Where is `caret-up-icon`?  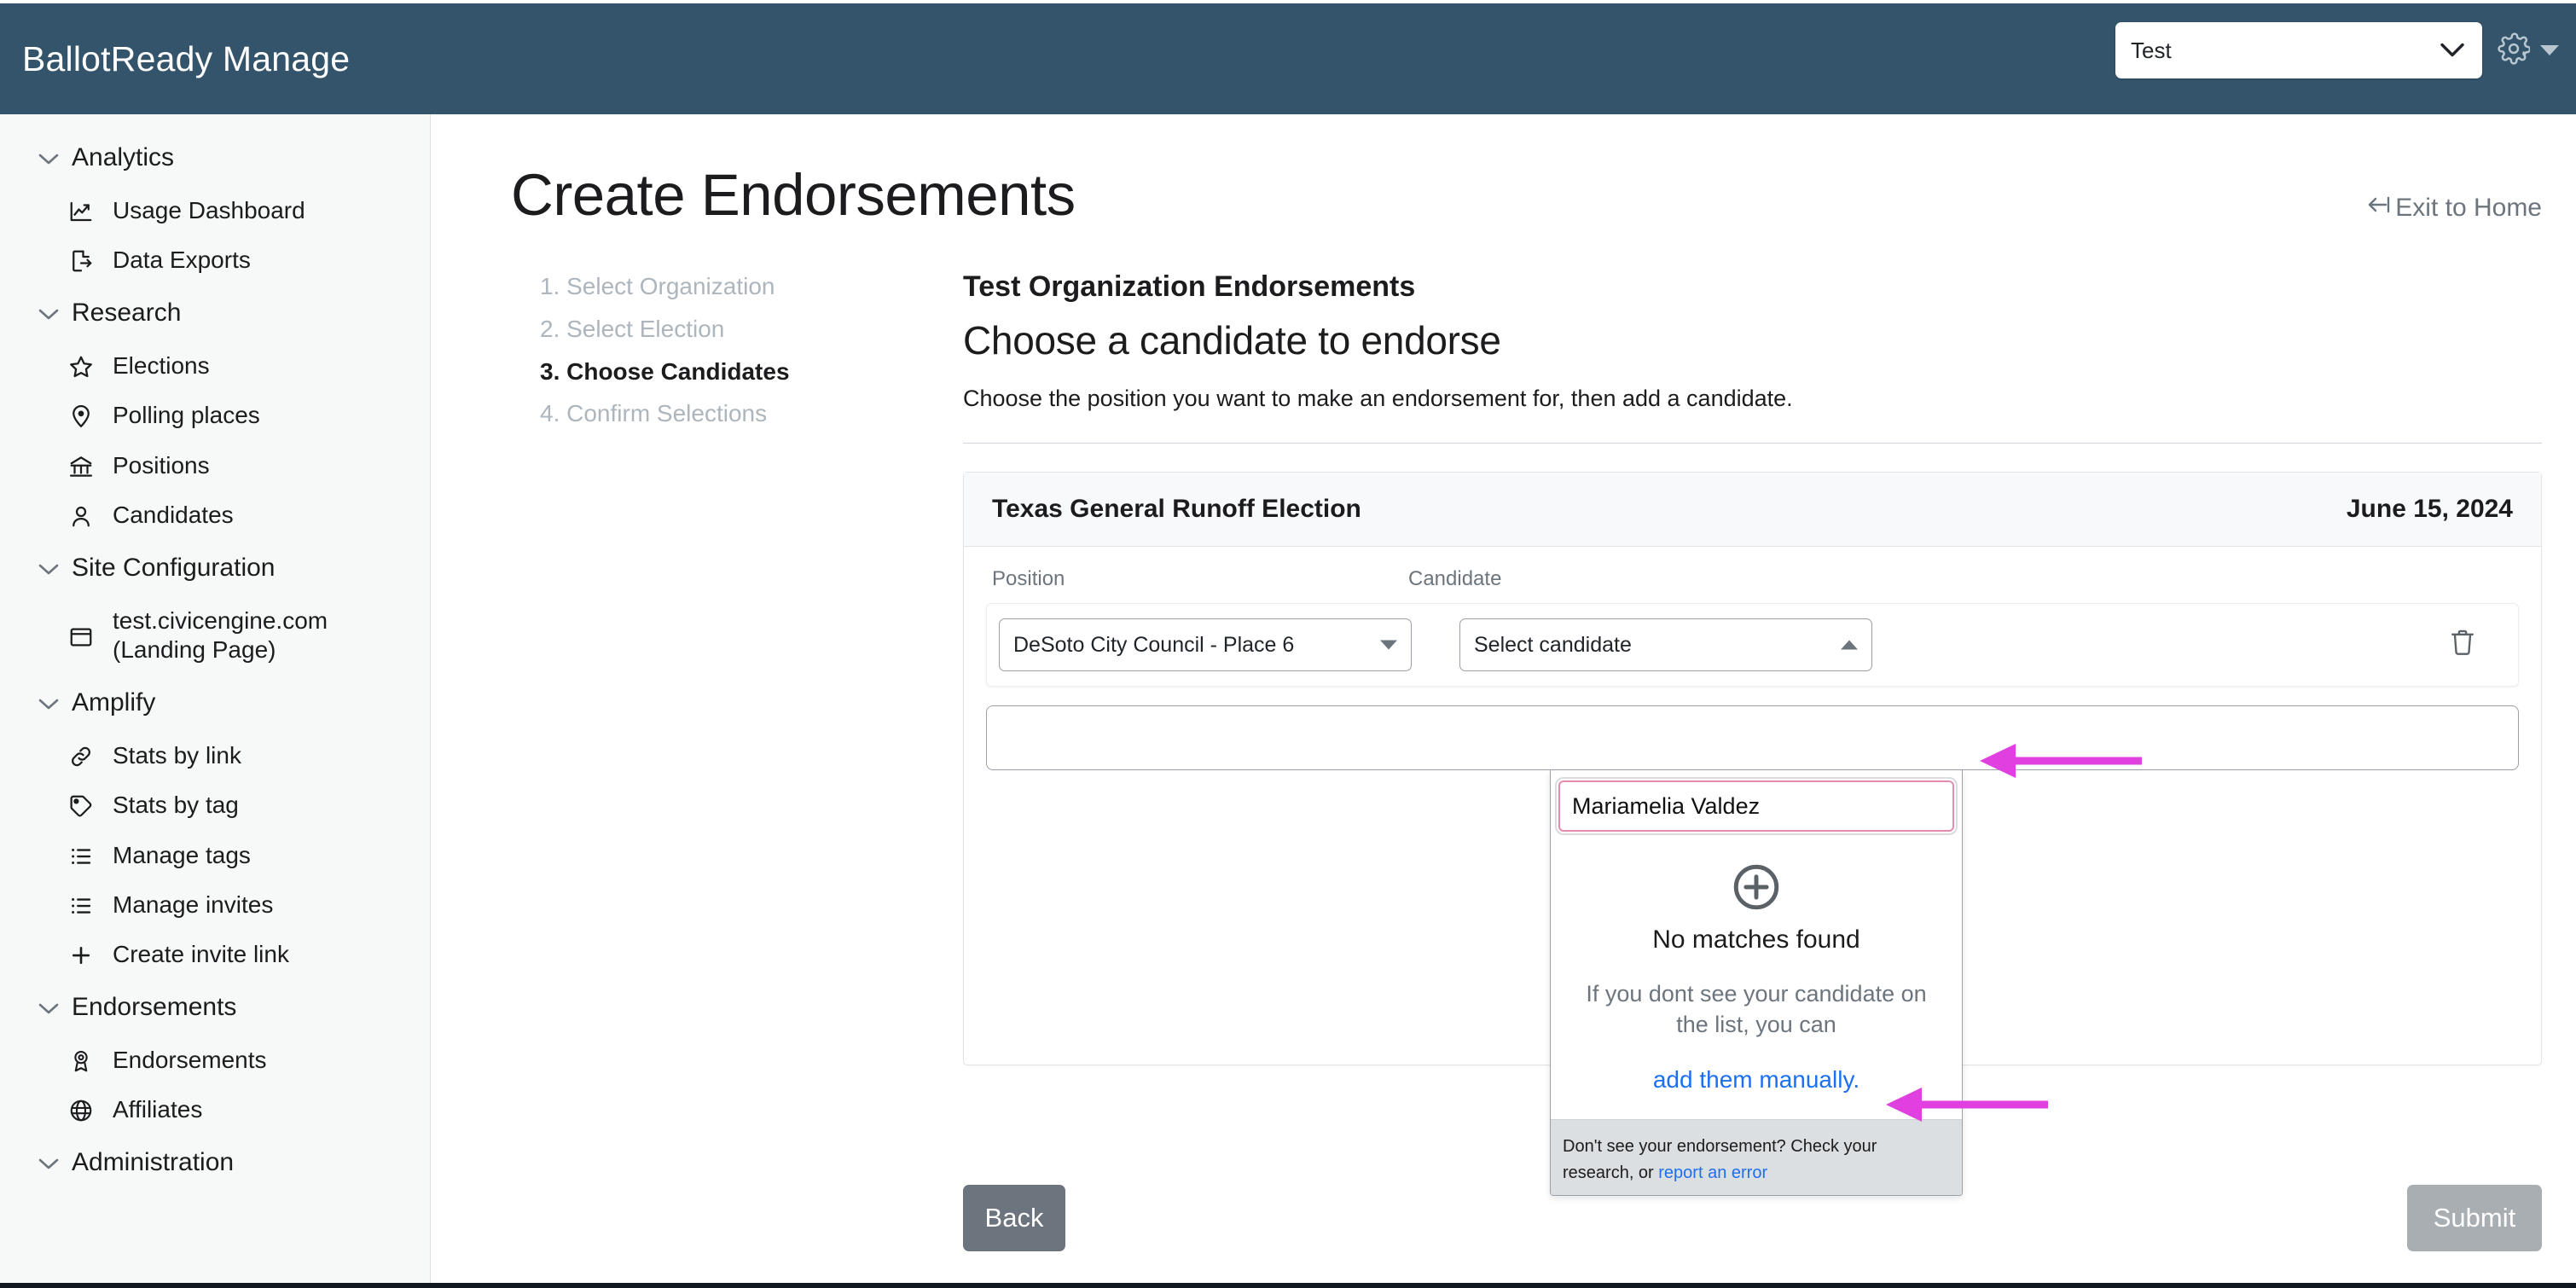 caret-up-icon is located at coordinates (1849, 645).